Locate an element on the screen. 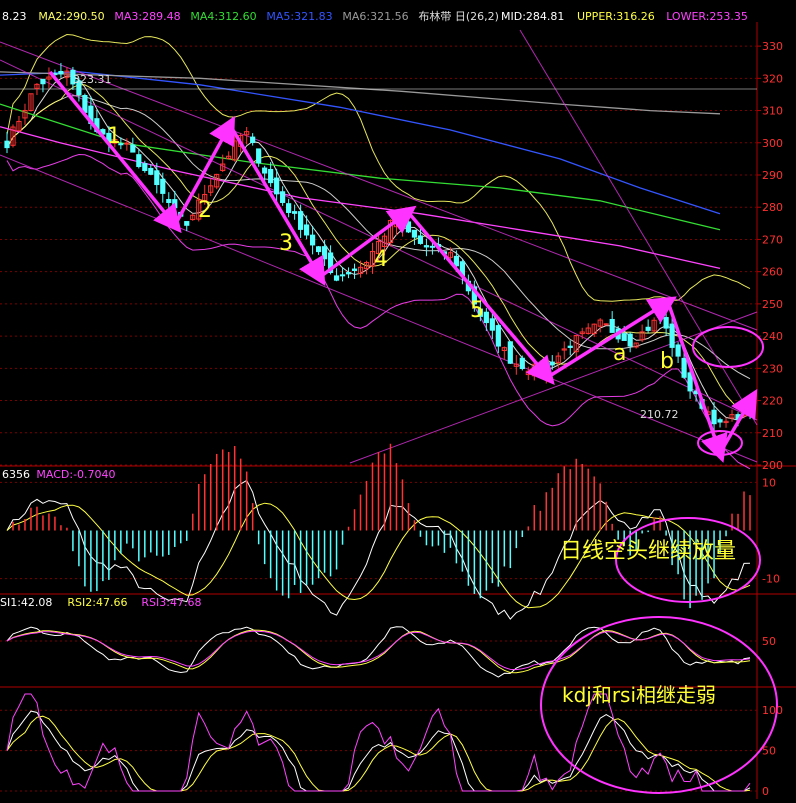 Image resolution: width=796 pixels, height=803 pixels. kdj-tick-label: 0 is located at coordinates (765, 791).